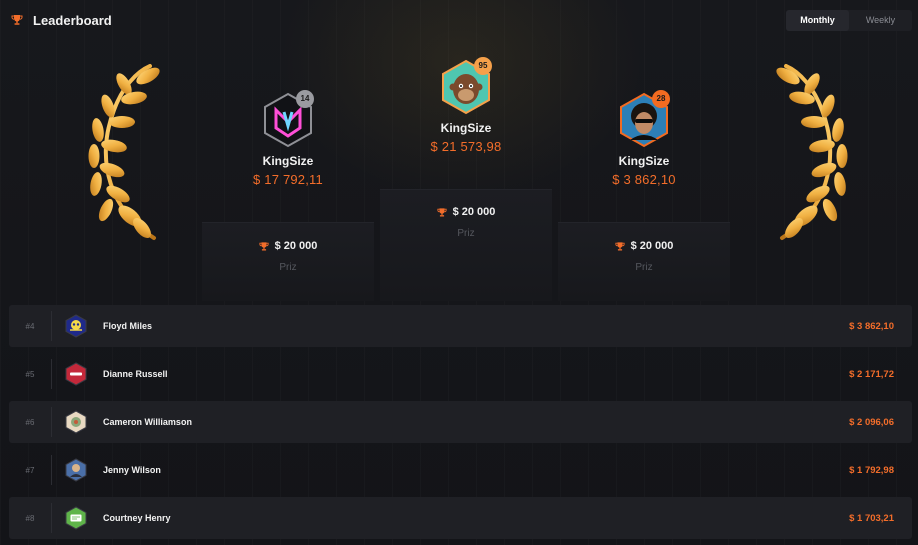  What do you see at coordinates (288, 179) in the screenshot?
I see `winner-amount: $ 17 792,11` at bounding box center [288, 179].